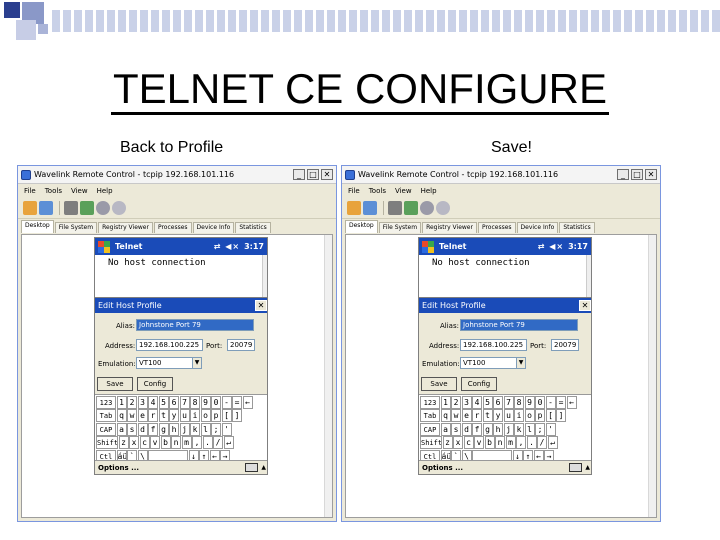  What do you see at coordinates (354, 207) in the screenshot?
I see `open-icon` at bounding box center [354, 207].